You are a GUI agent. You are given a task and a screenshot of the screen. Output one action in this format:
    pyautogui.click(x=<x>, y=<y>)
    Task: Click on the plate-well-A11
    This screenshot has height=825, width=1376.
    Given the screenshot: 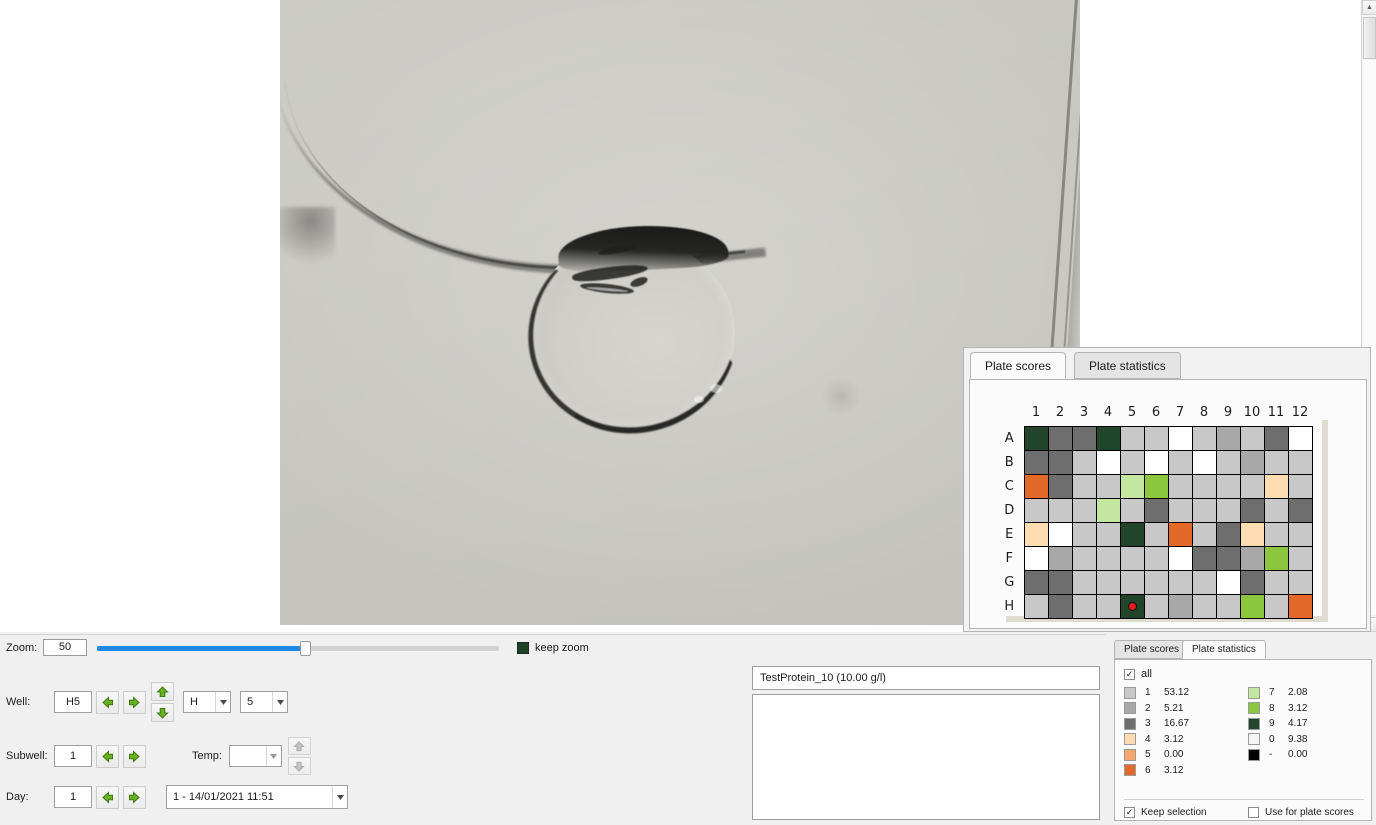 What is the action you would take?
    pyautogui.click(x=1276, y=438)
    